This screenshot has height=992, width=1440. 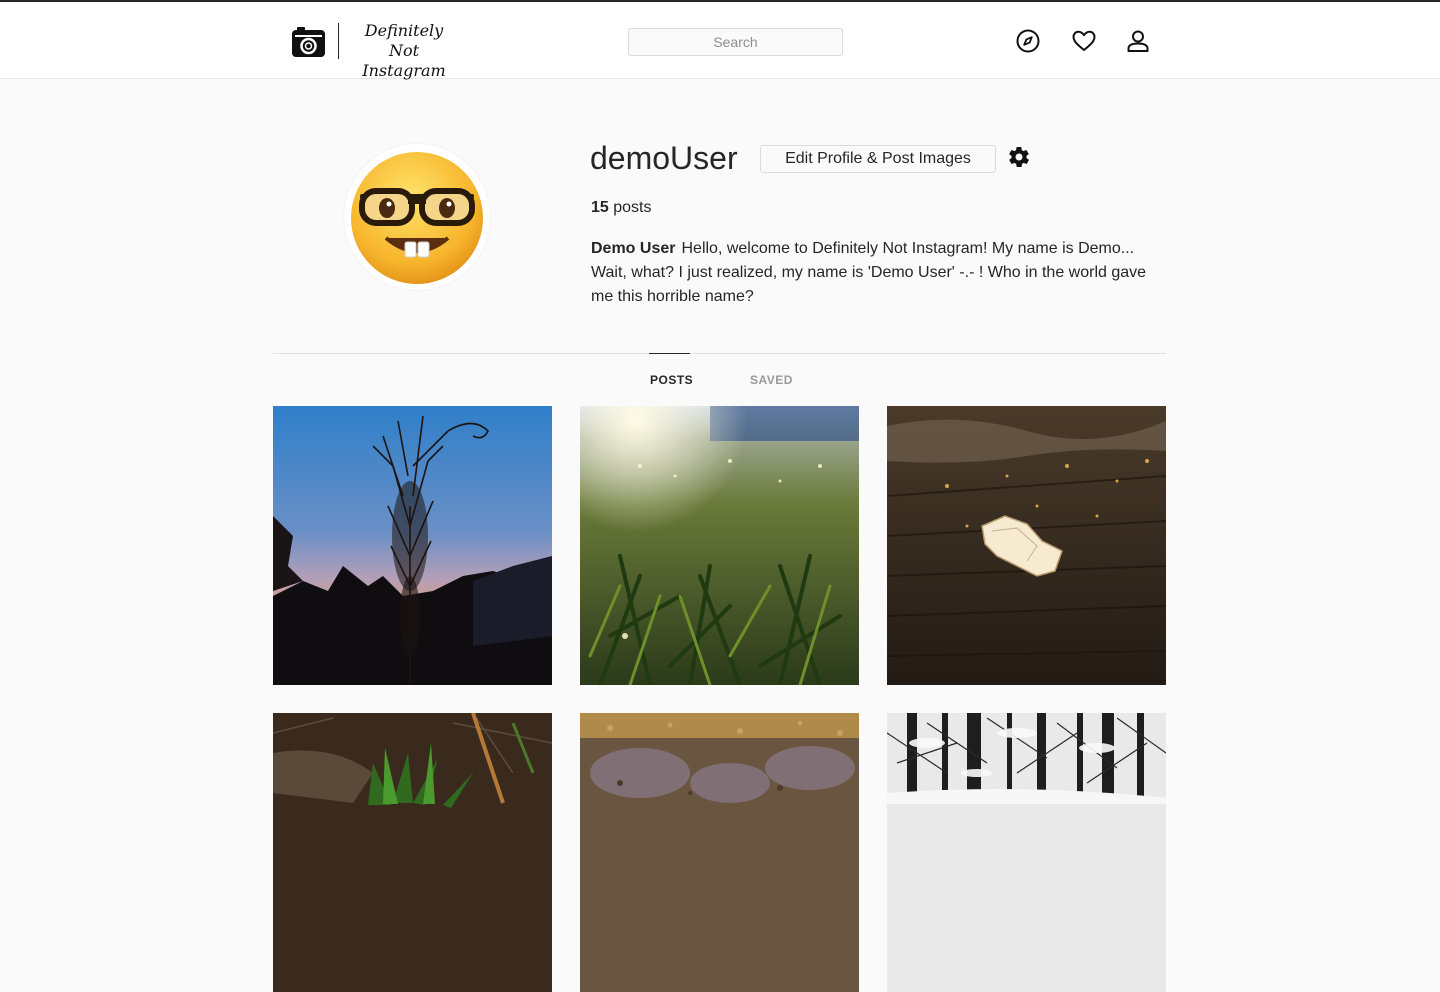 I want to click on nerd-face-emoji, so click(x=417, y=217).